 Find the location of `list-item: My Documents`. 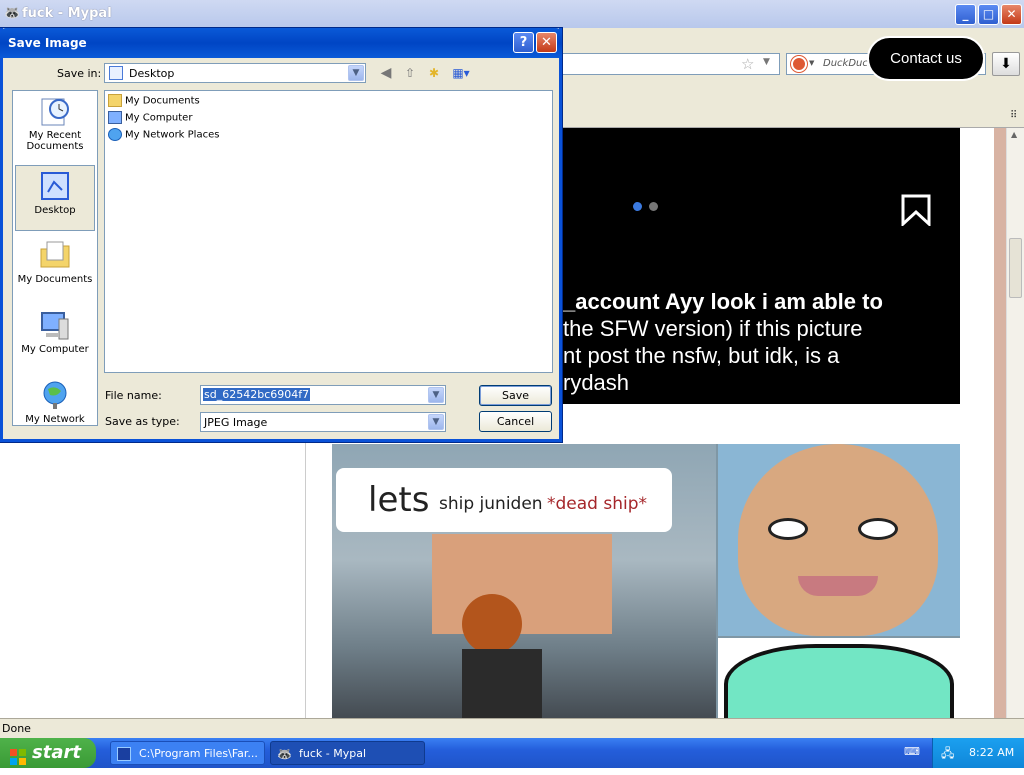

list-item: My Documents is located at coordinates (154, 102).